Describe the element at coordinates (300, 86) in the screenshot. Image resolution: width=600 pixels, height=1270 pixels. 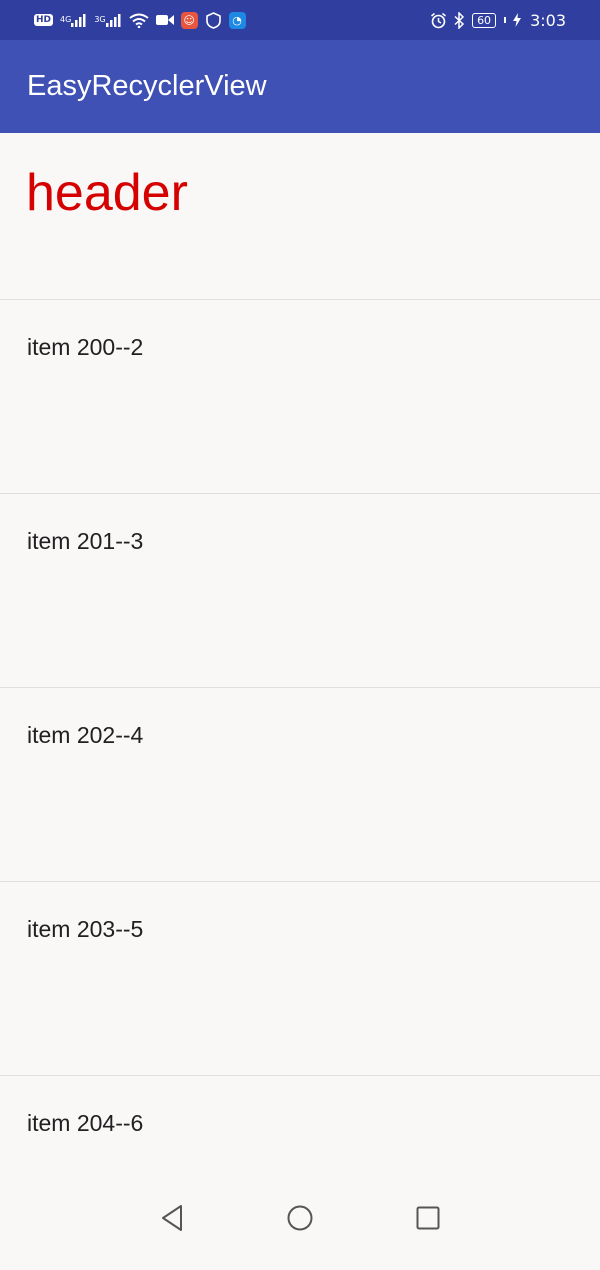
I see `app-toolbar: EasyRecyclerView` at that location.